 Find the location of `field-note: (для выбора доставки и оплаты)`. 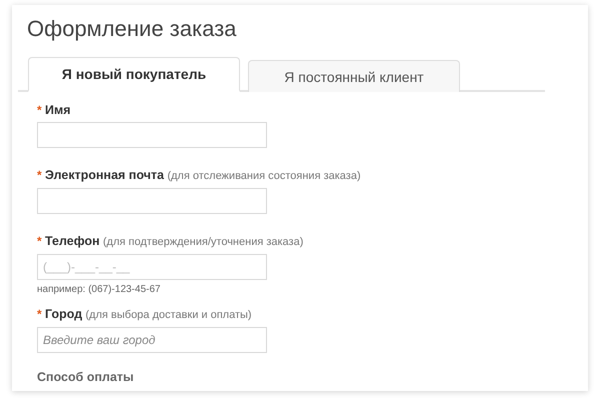

field-note: (для выбора доставки и оплаты) is located at coordinates (169, 315).